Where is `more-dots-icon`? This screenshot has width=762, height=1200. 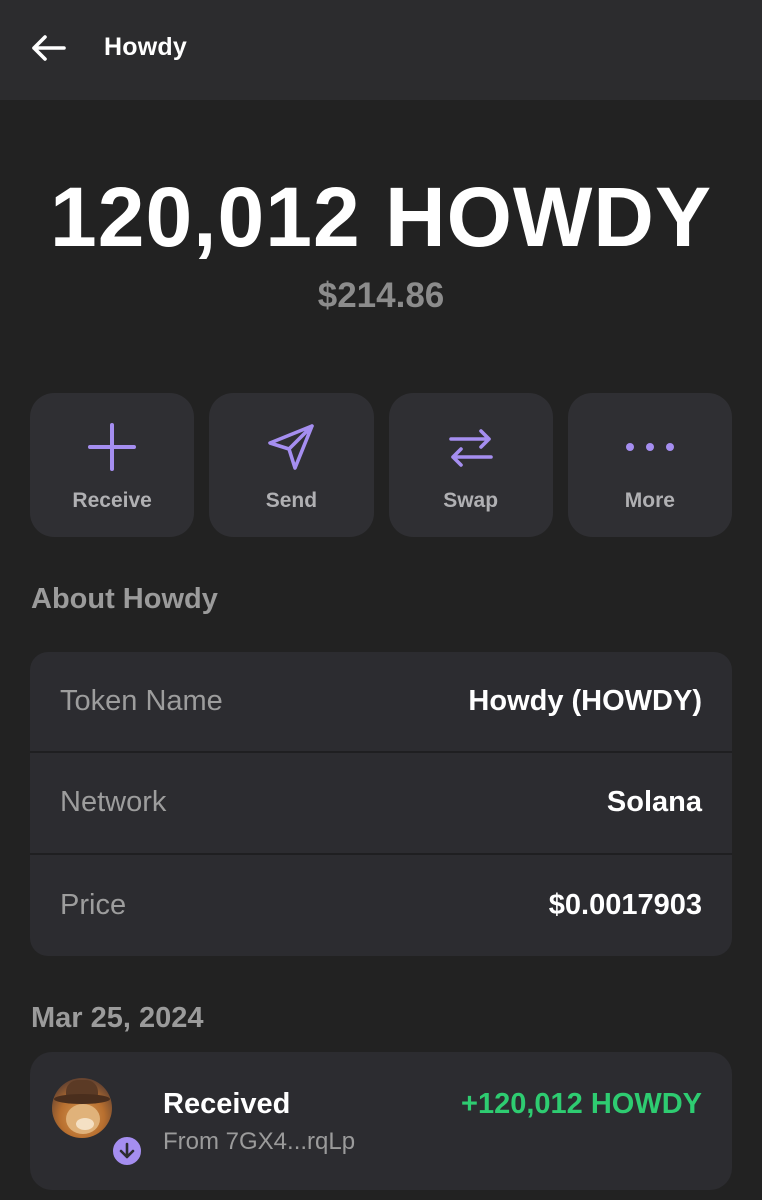 more-dots-icon is located at coordinates (649, 447).